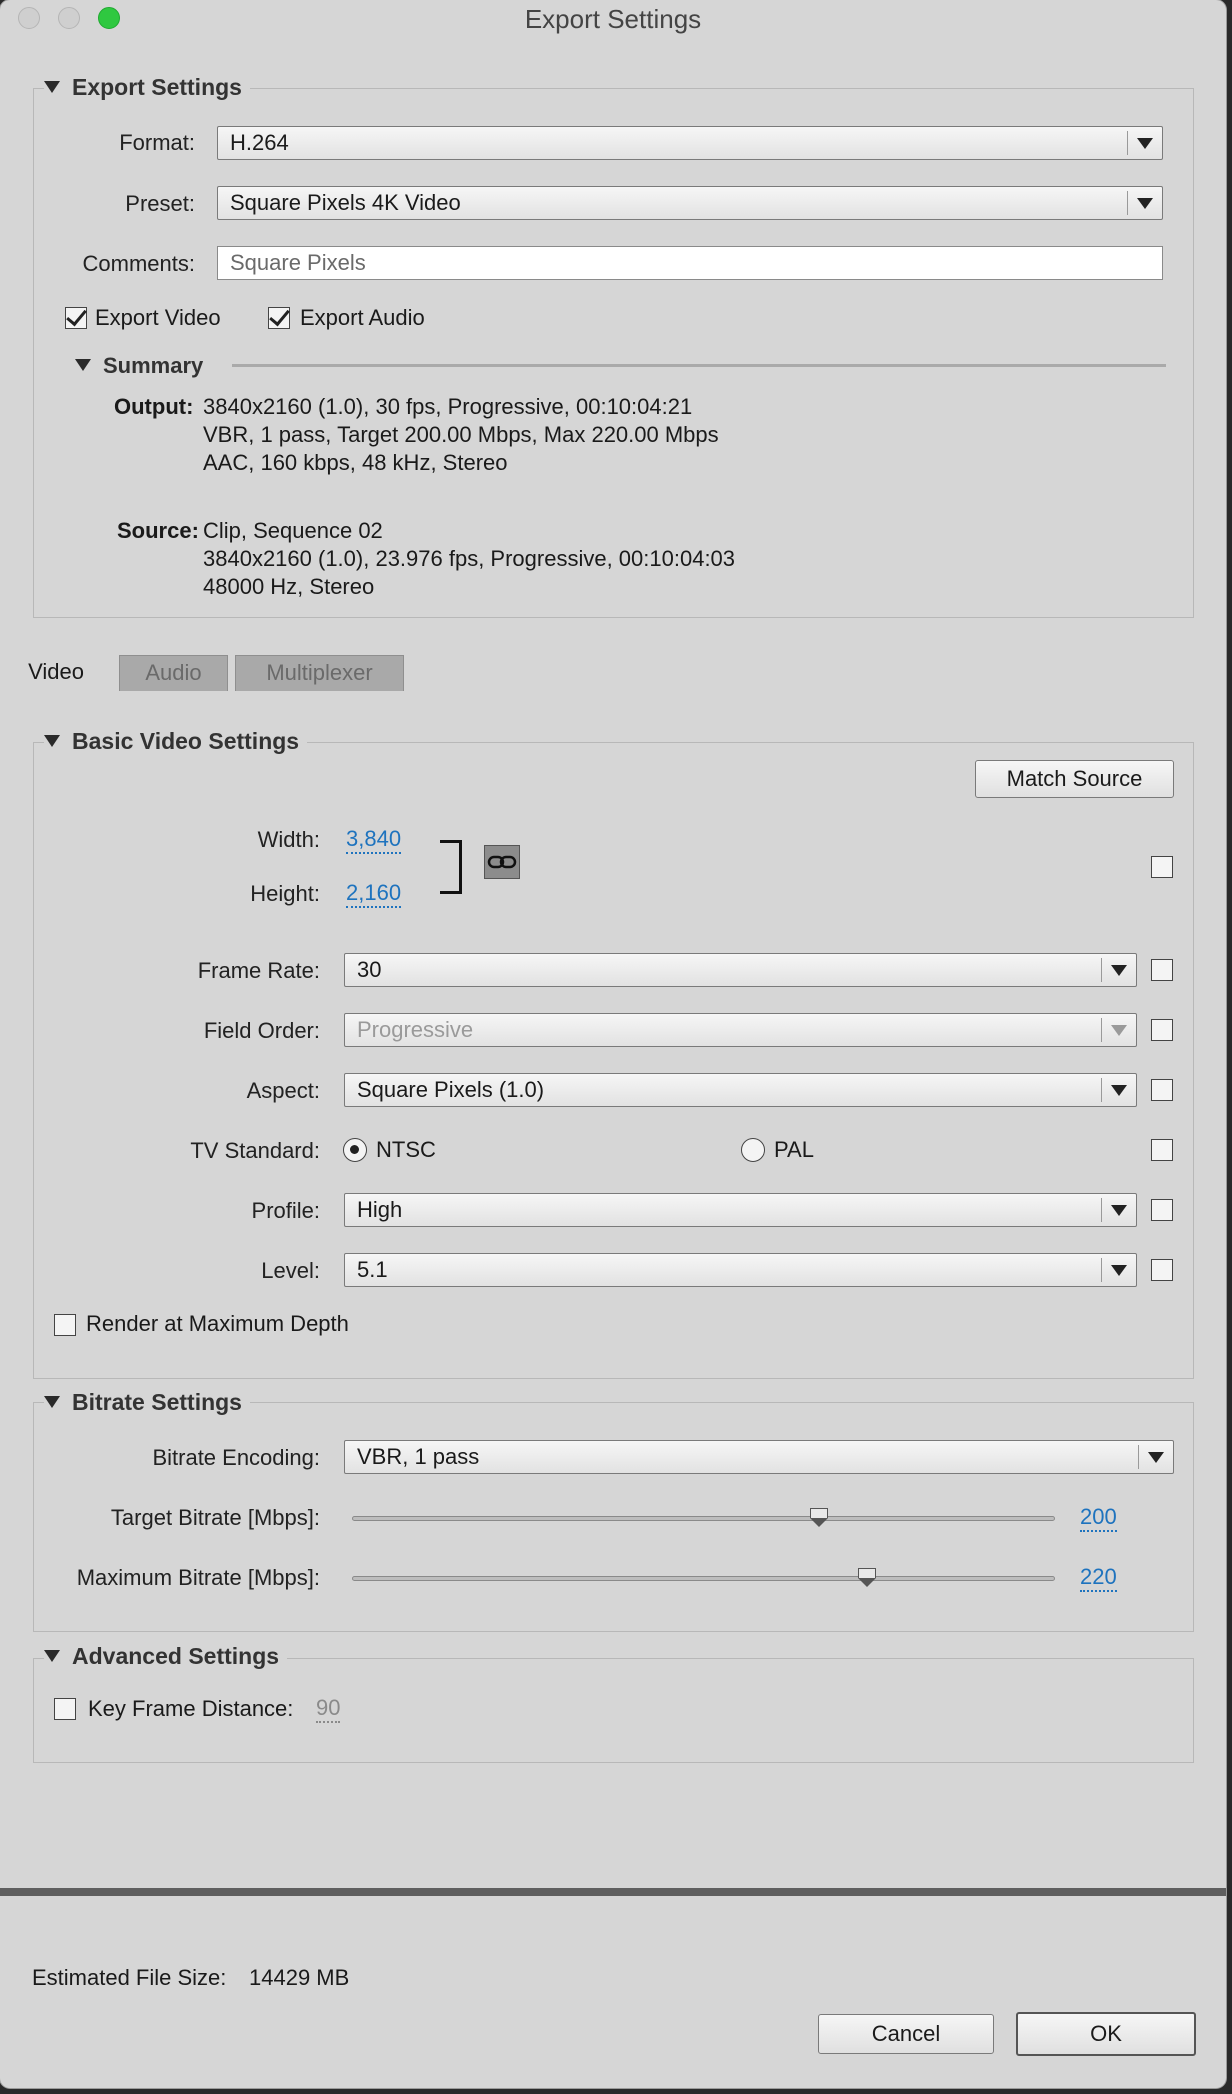 The width and height of the screenshot is (1232, 2094). Describe the element at coordinates (690, 143) in the screenshot. I see `format-dropdown: H.264` at that location.